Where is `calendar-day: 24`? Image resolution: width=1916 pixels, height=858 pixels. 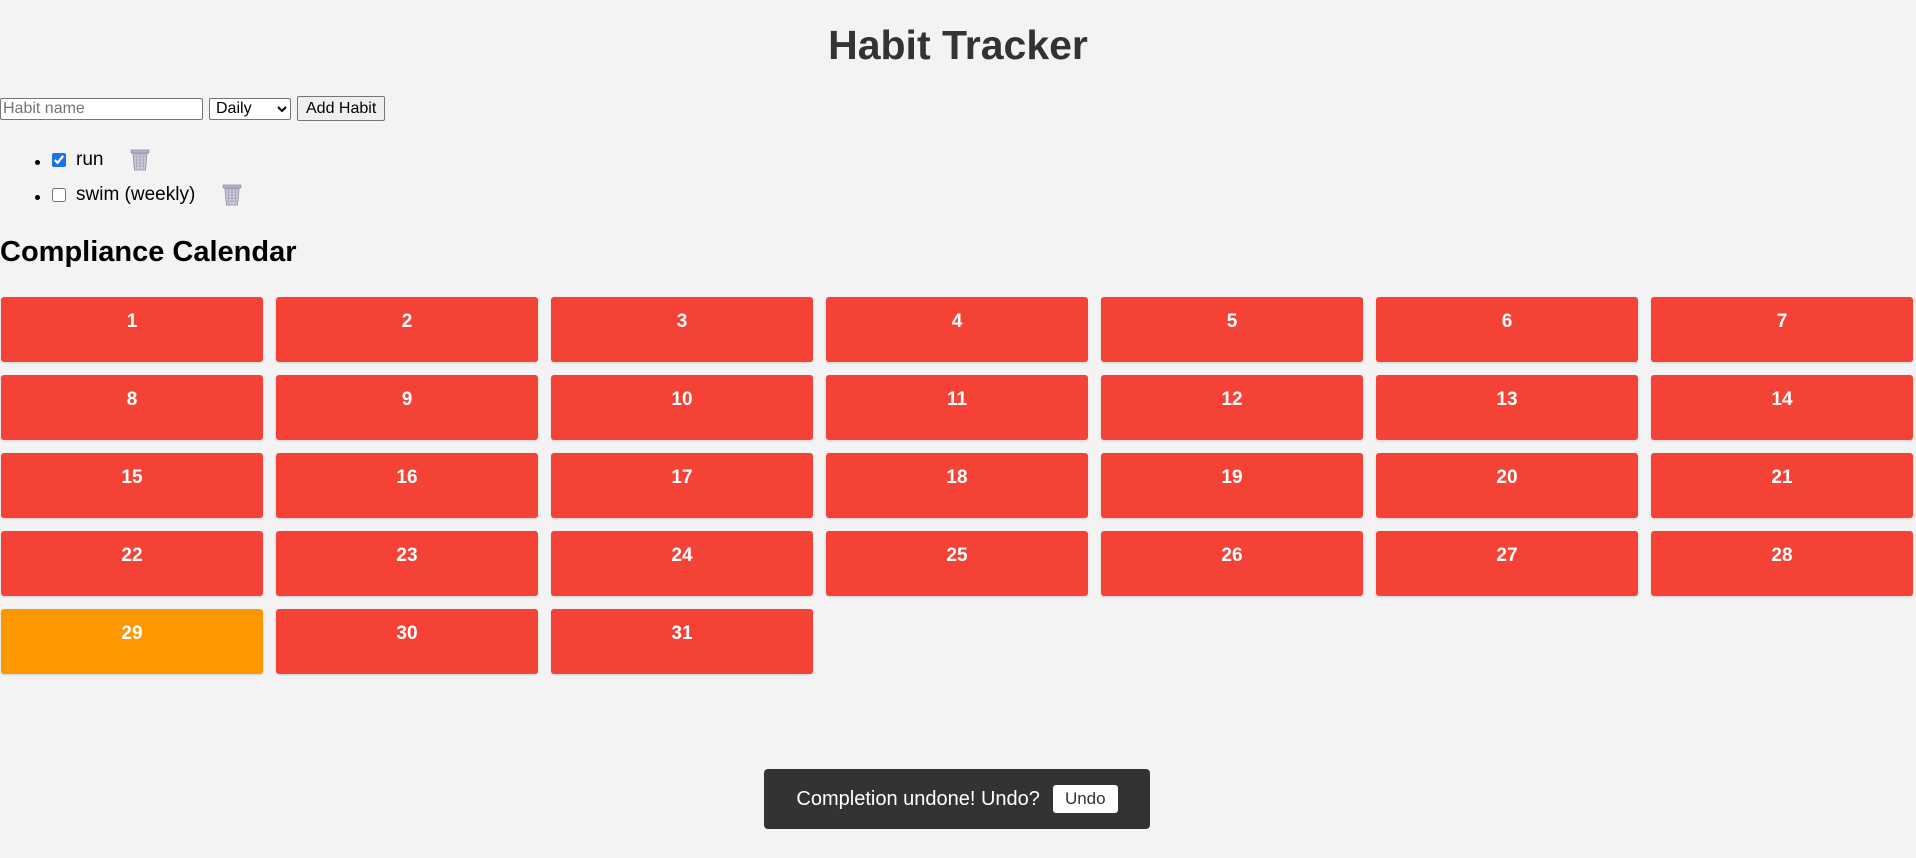 calendar-day: 24 is located at coordinates (682, 563).